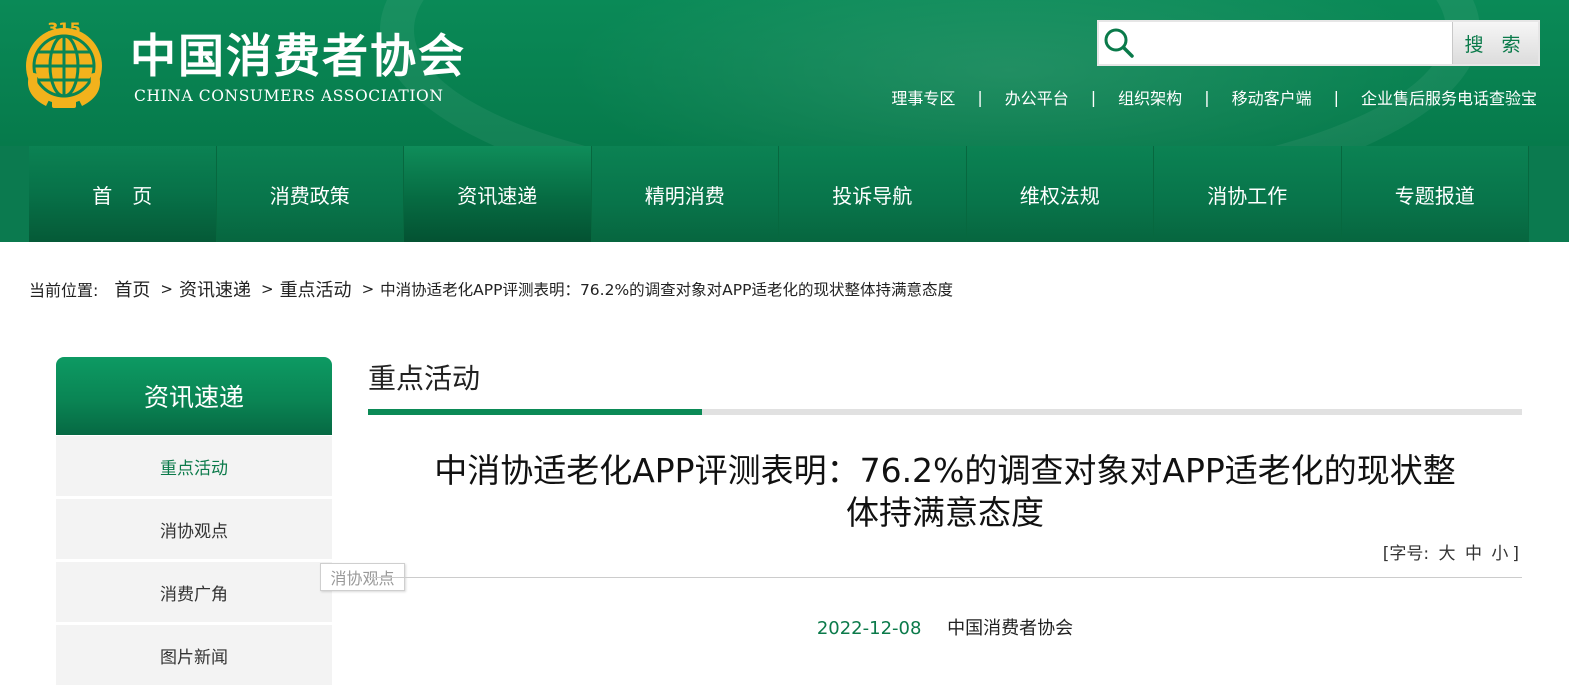 The height and width of the screenshot is (685, 1569). Describe the element at coordinates (194, 655) in the screenshot. I see `sidebar-item-photo-news: 图片新闻` at that location.